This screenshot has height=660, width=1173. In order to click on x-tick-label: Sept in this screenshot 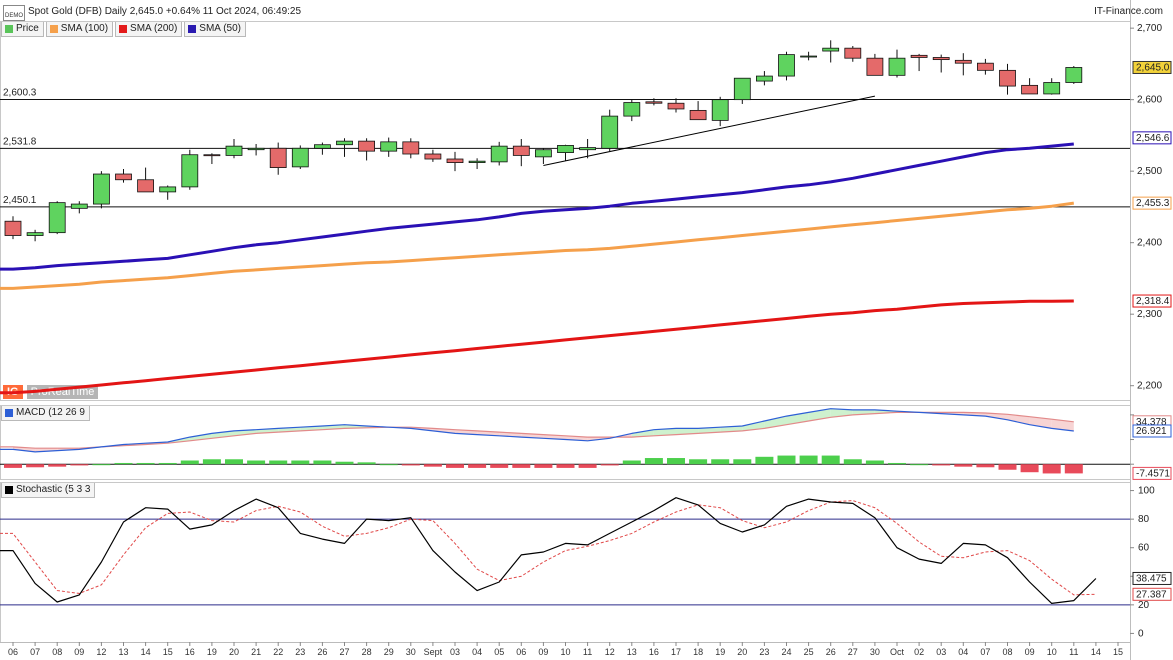, I will do `click(433, 652)`.